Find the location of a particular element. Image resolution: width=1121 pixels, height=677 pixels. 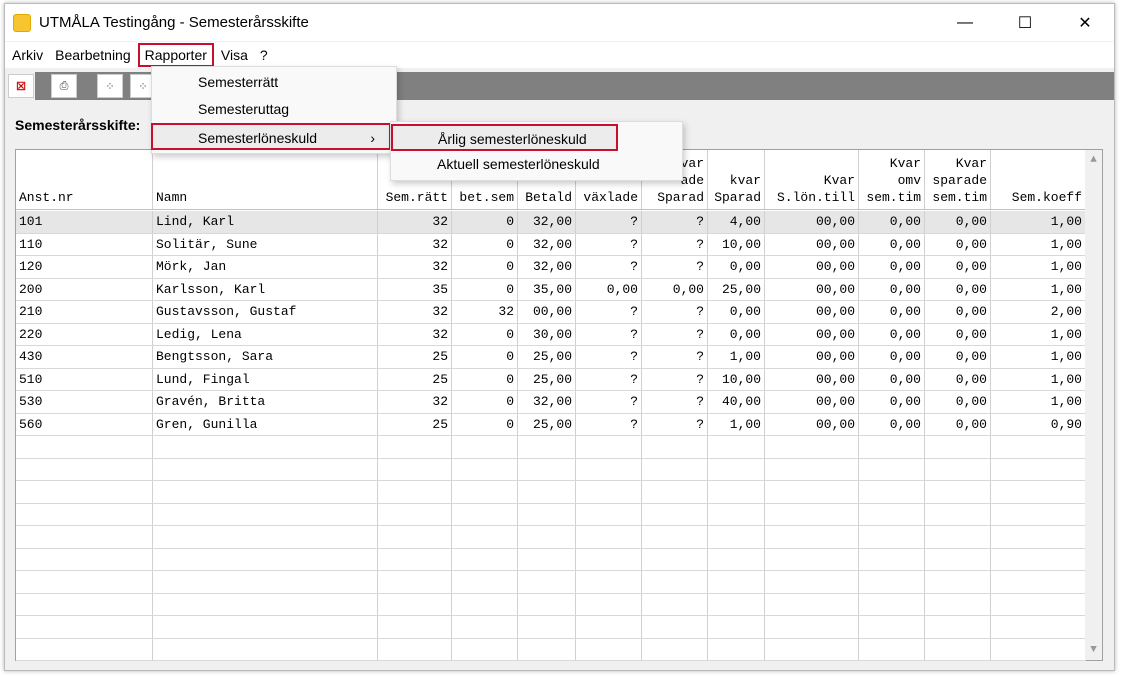

cell-betald: 25,00 is located at coordinates (547, 379).